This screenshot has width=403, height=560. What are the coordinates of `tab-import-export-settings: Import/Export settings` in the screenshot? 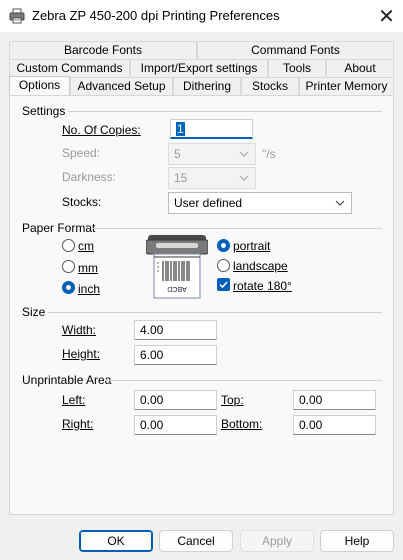 It's located at (199, 68).